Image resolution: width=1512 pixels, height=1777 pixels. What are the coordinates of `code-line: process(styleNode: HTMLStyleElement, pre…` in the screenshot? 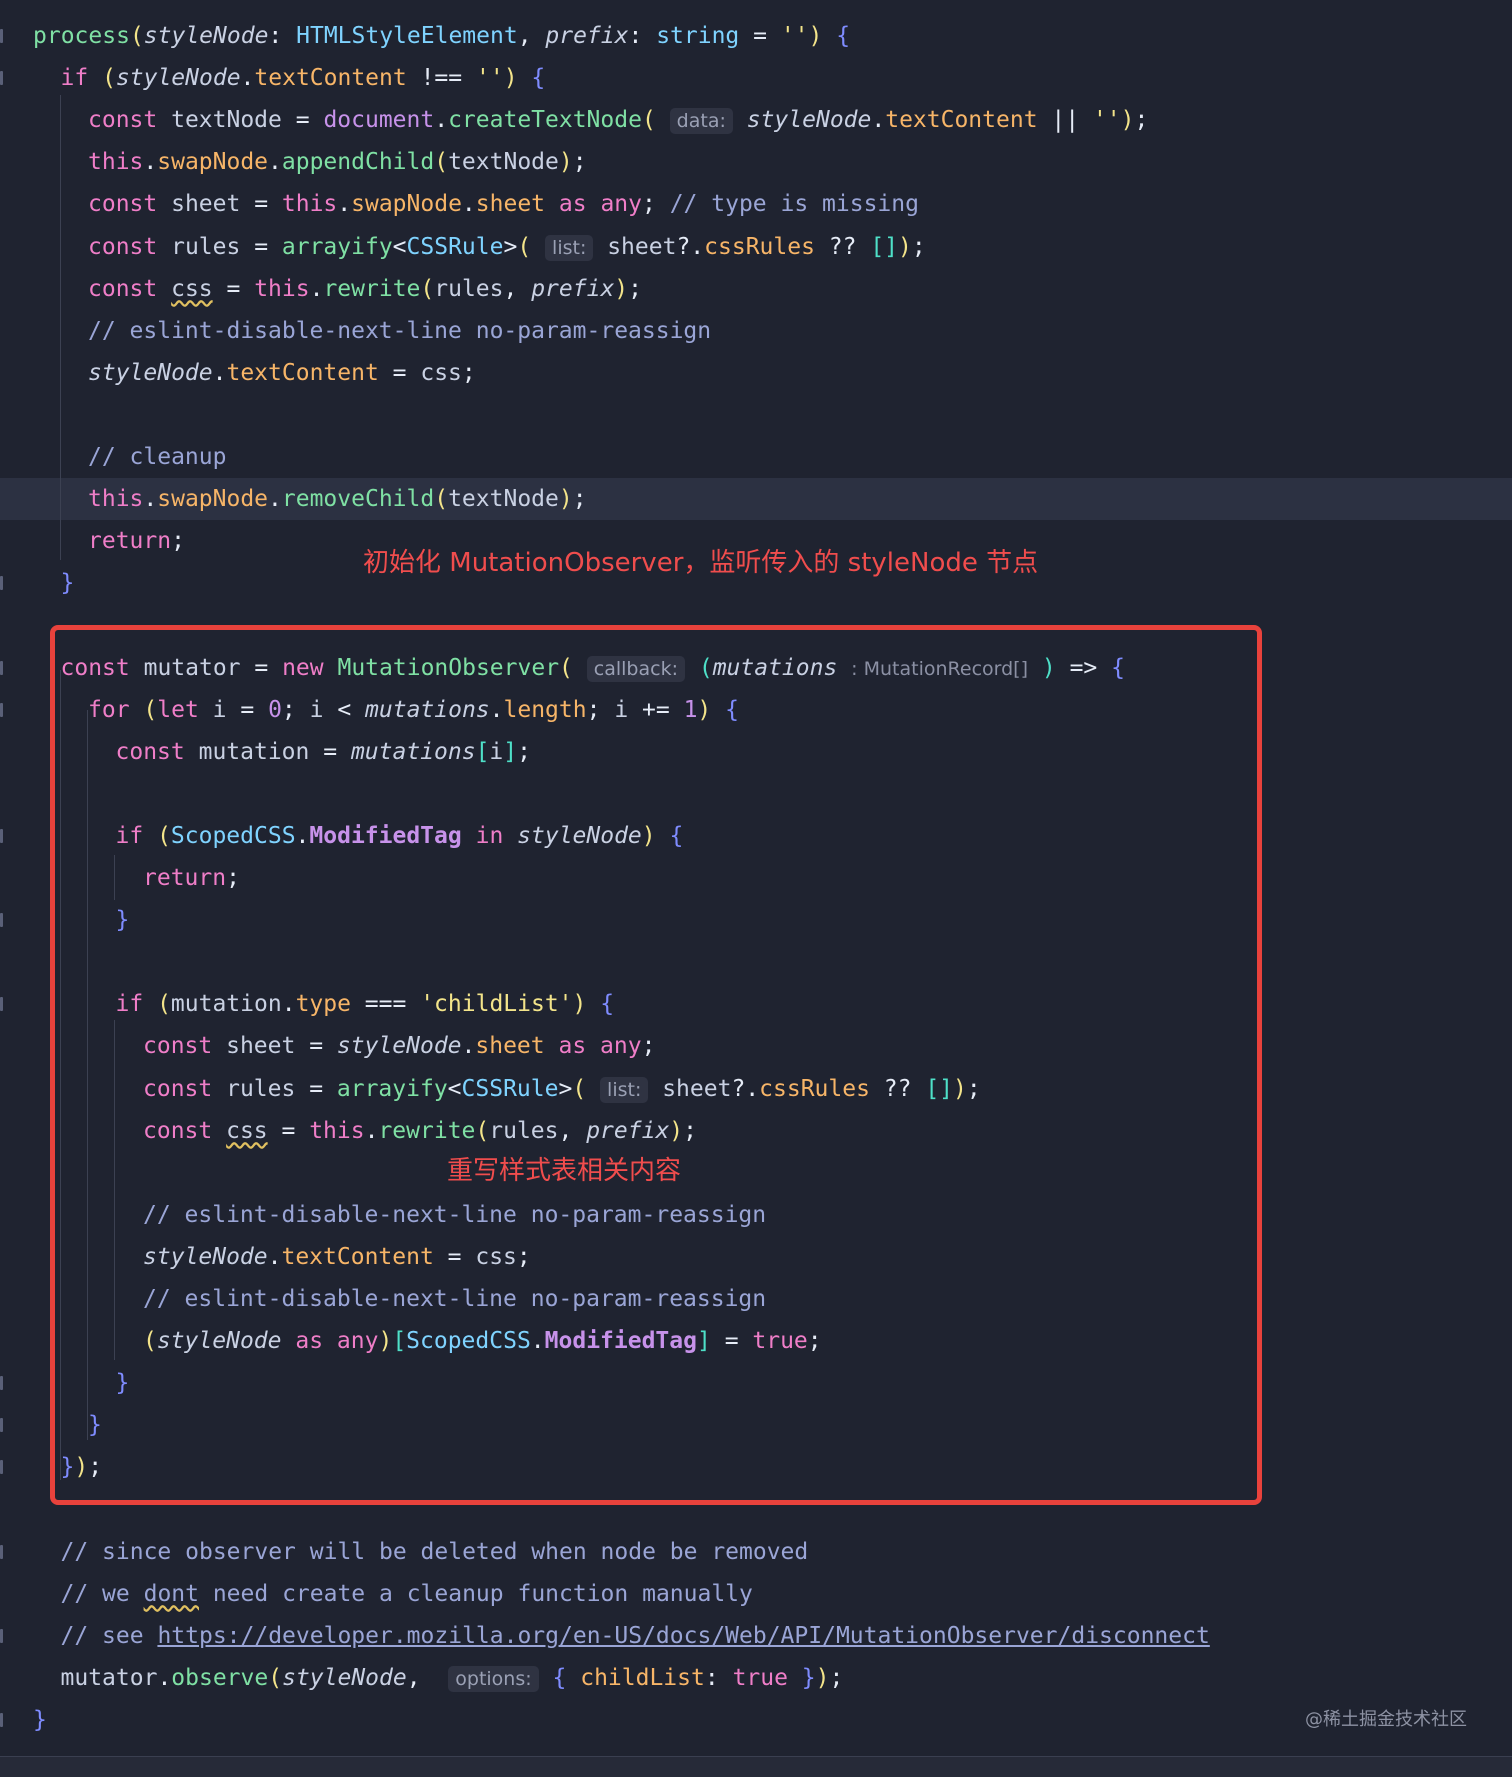 It's located at (756, 36).